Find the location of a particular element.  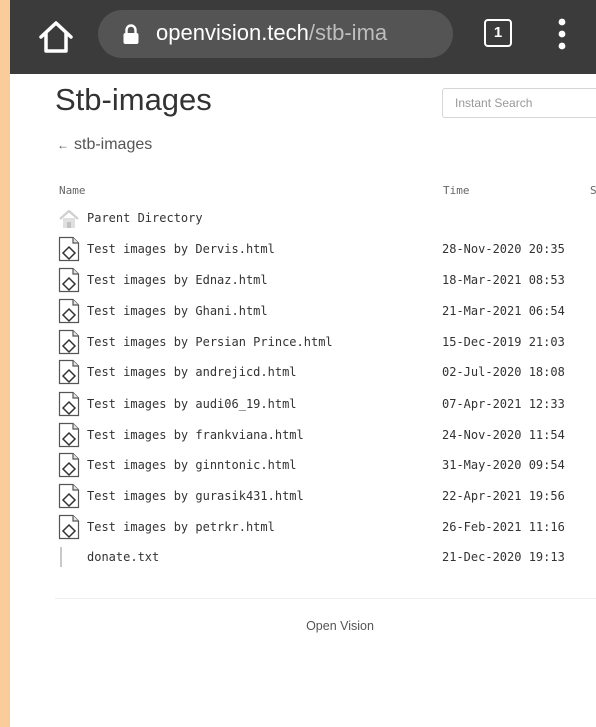

page-title: Stb-images is located at coordinates (133, 99).